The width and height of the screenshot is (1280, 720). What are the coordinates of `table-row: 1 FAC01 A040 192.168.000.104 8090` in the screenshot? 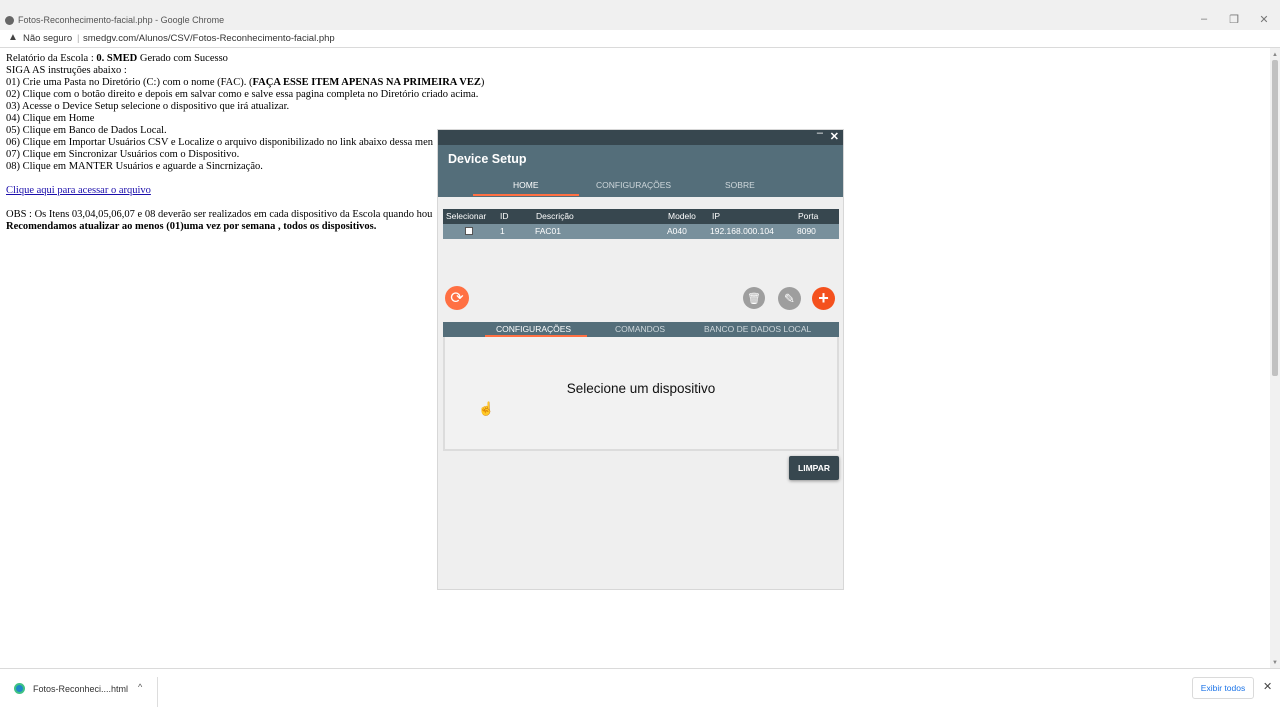 It's located at (641, 231).